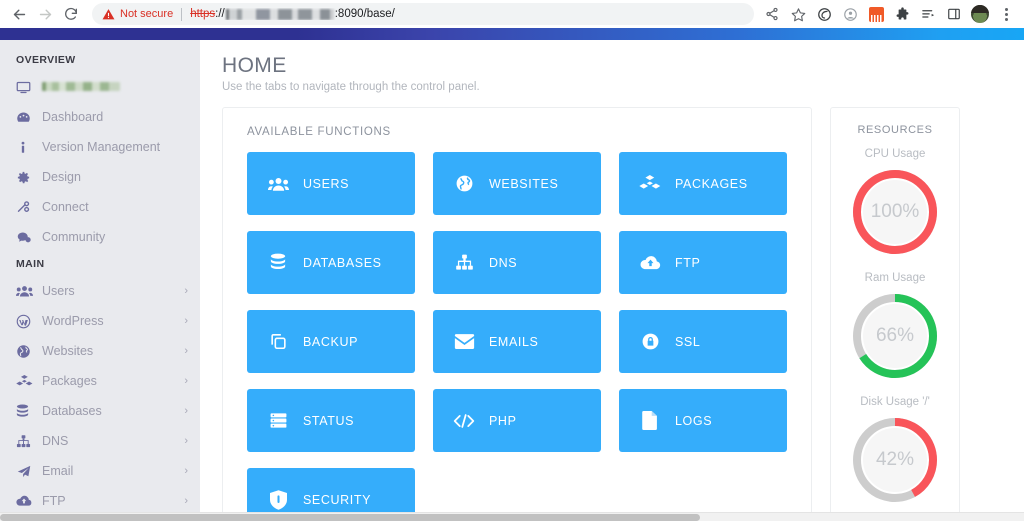  What do you see at coordinates (55, 441) in the screenshot?
I see `sidebar-item-label: DNS` at bounding box center [55, 441].